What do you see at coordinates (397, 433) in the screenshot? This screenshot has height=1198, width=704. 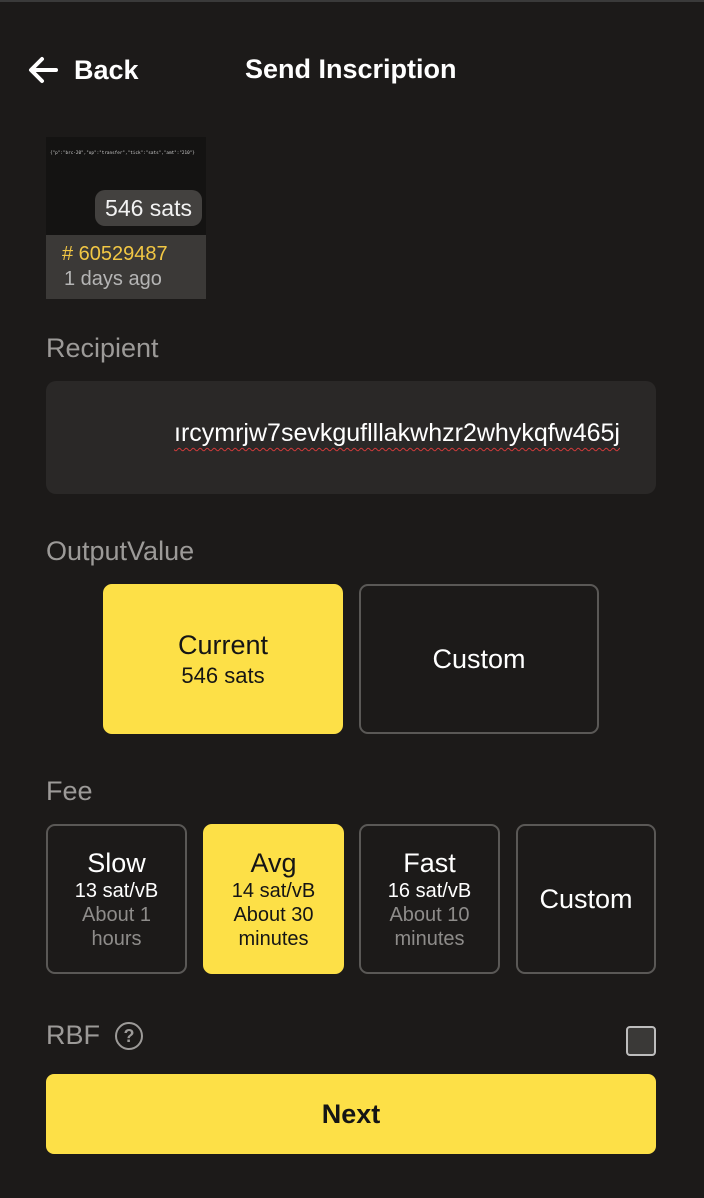 I see `recipient-input-value: ırcymrjw7sevkguflllakwhzr2whykqfw465j` at bounding box center [397, 433].